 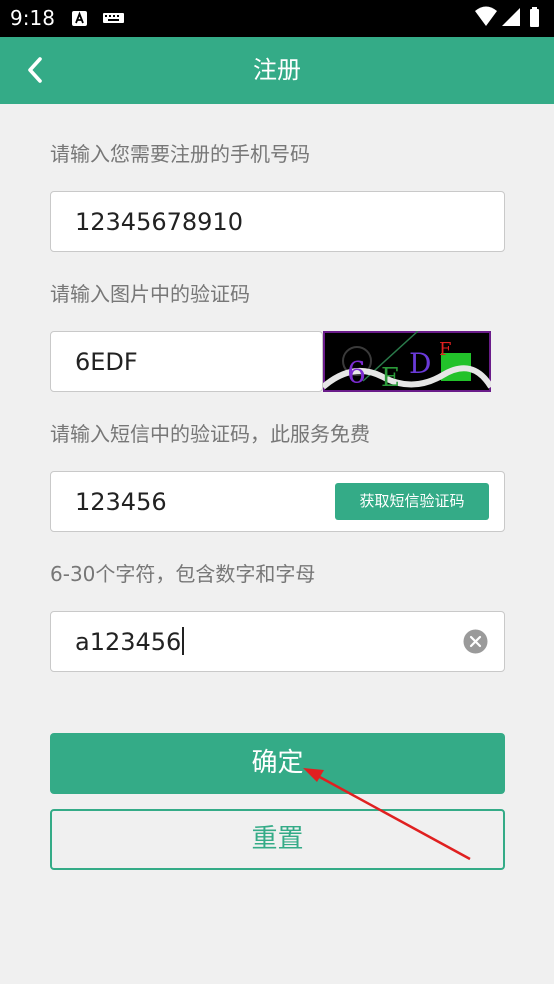 I want to click on page-title: 注册, so click(x=277, y=70).